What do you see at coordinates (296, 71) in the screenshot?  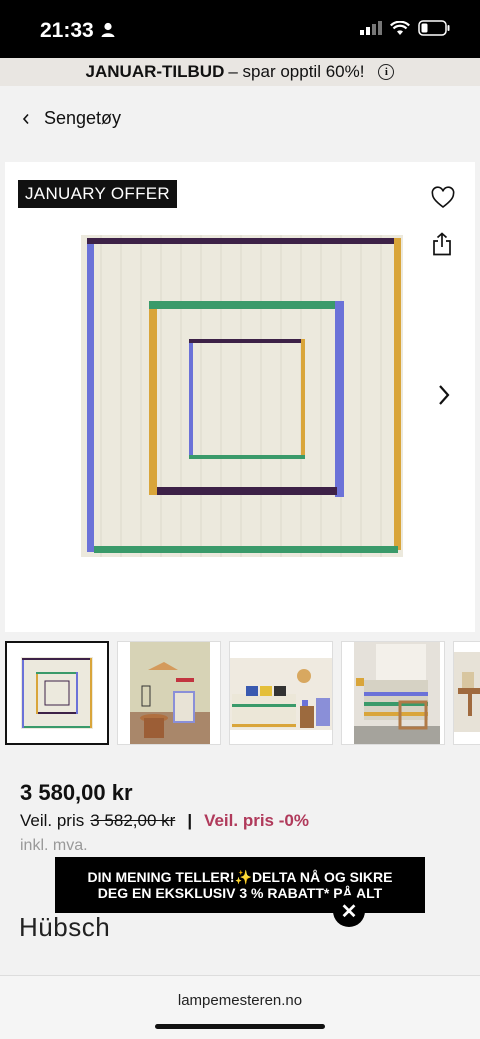 I see `promo-text: – spar opptil 60%!` at bounding box center [296, 71].